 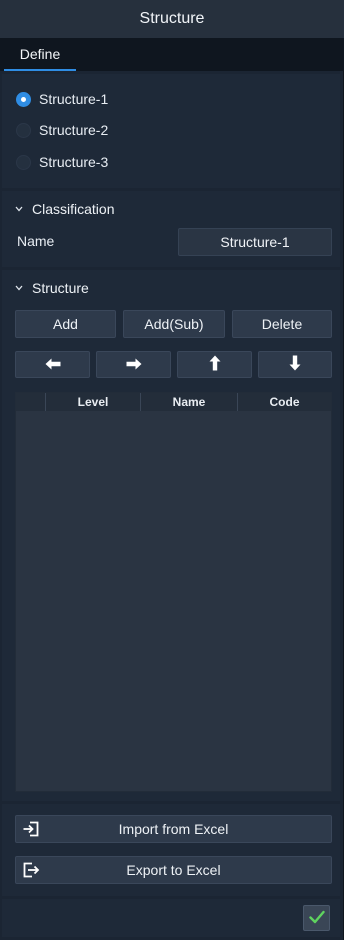 What do you see at coordinates (36, 241) in the screenshot?
I see `name-label: Name` at bounding box center [36, 241].